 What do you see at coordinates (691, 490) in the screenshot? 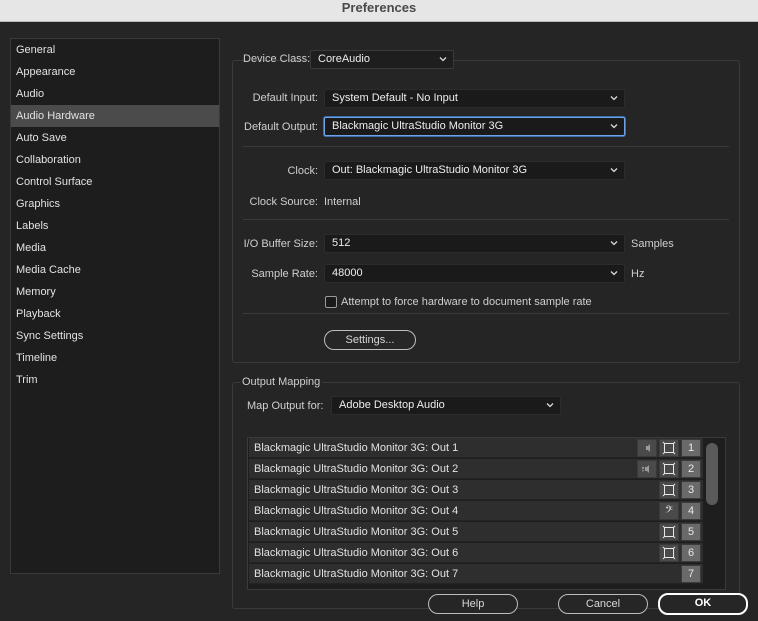
I see `channel-number-cell: 3` at bounding box center [691, 490].